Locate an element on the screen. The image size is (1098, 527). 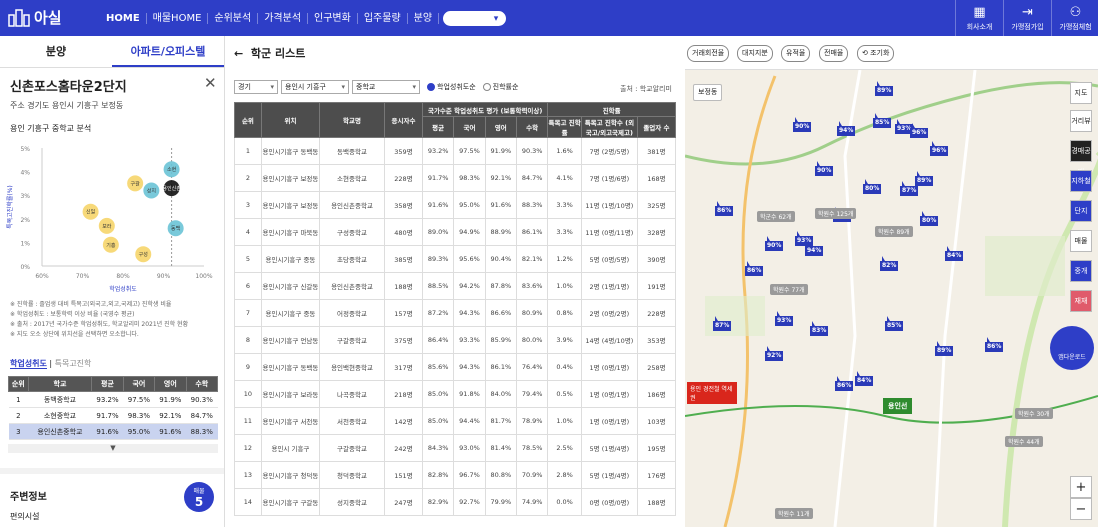
table-cell: 86.6% is located at coordinates (500, 313).